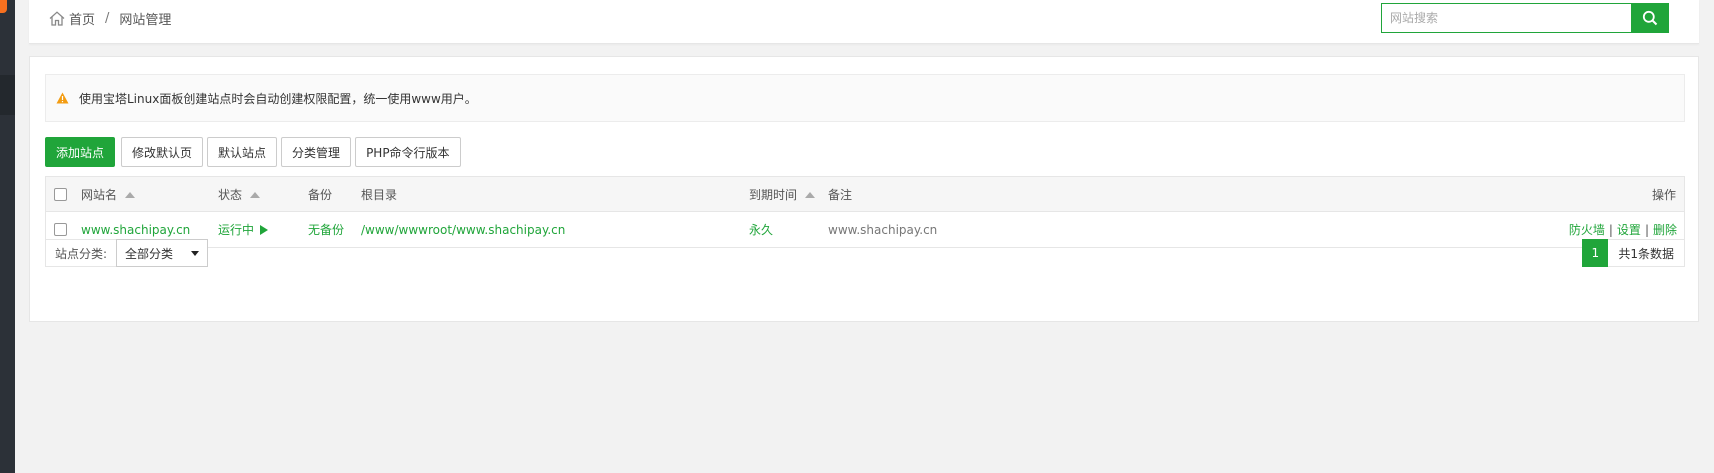 This screenshot has height=473, width=1714. What do you see at coordinates (1629, 229) in the screenshot?
I see `settings-link: 设置` at bounding box center [1629, 229].